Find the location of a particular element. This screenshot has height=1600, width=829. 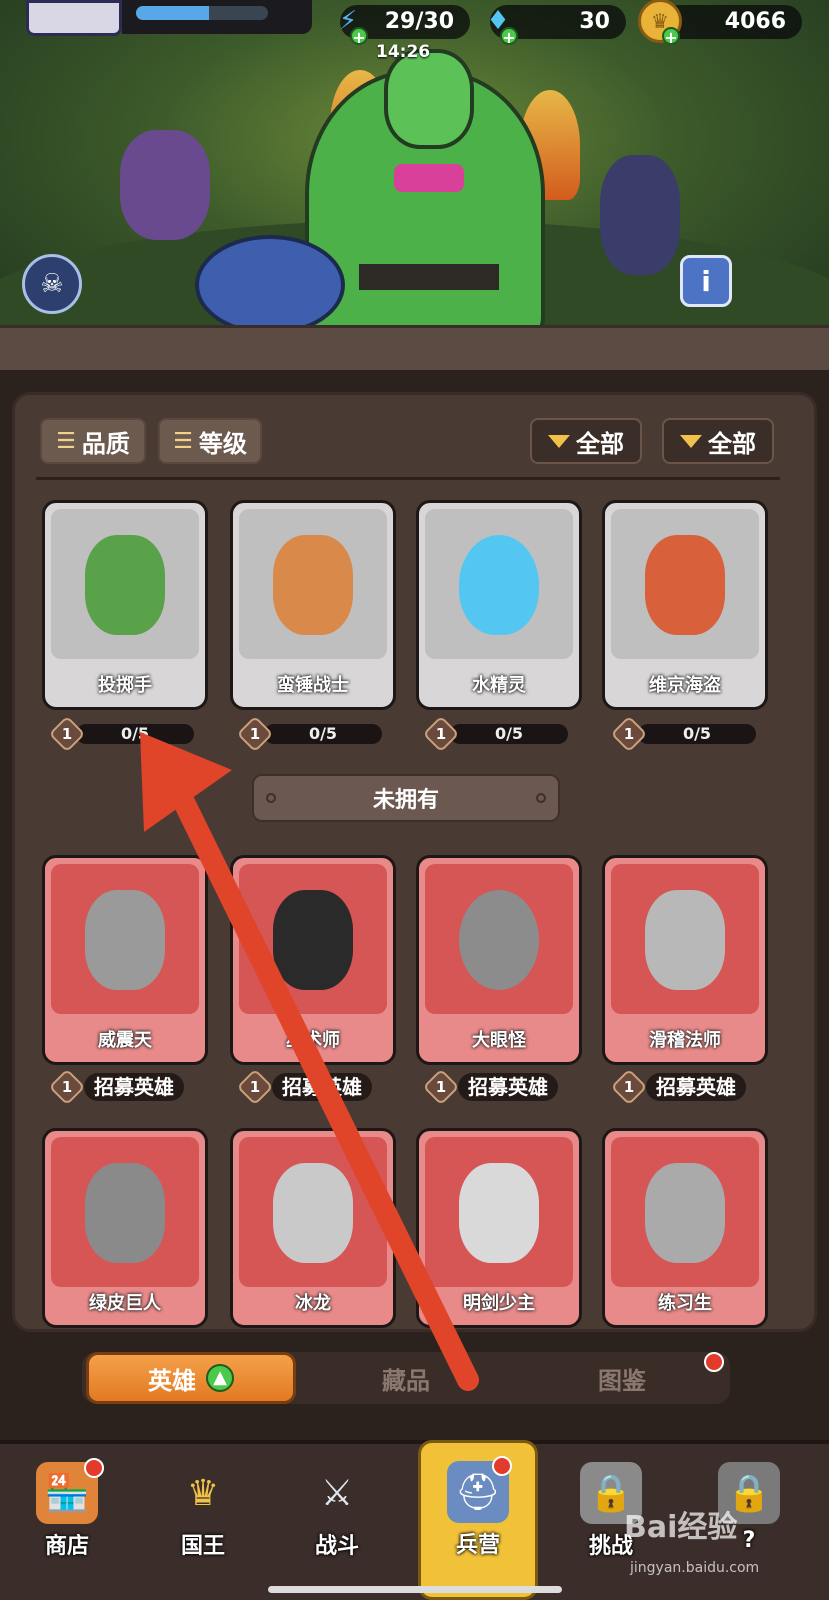

hero-card-ice-dragon: 冰龙 is located at coordinates (313, 1228).